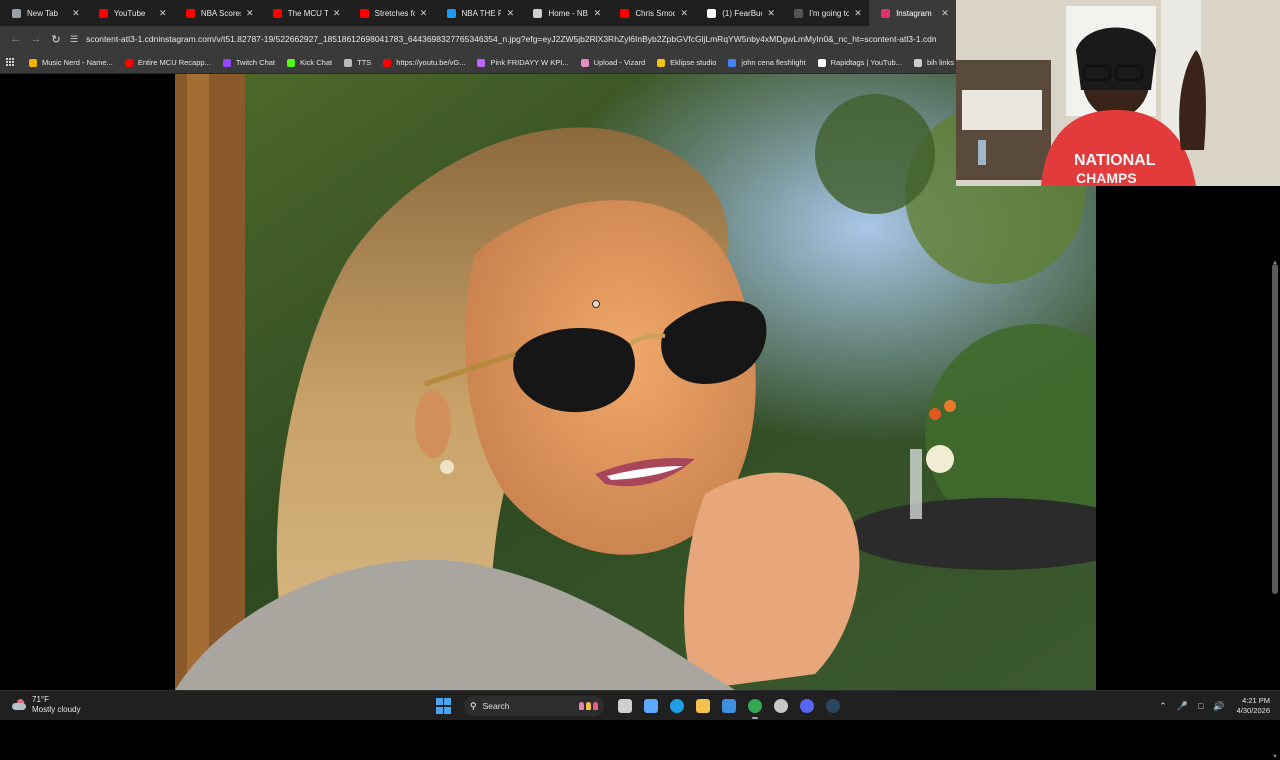  Describe the element at coordinates (712, 13) in the screenshot. I see `x-icon` at that location.